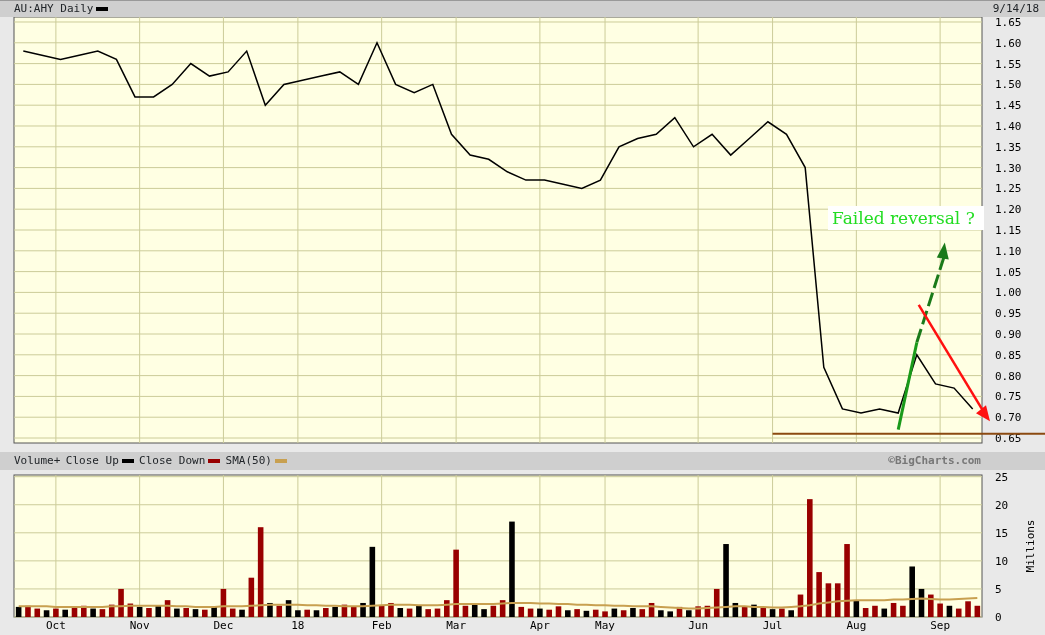 The height and width of the screenshot is (635, 1045). I want to click on axis-label: 0, so click(998, 617).